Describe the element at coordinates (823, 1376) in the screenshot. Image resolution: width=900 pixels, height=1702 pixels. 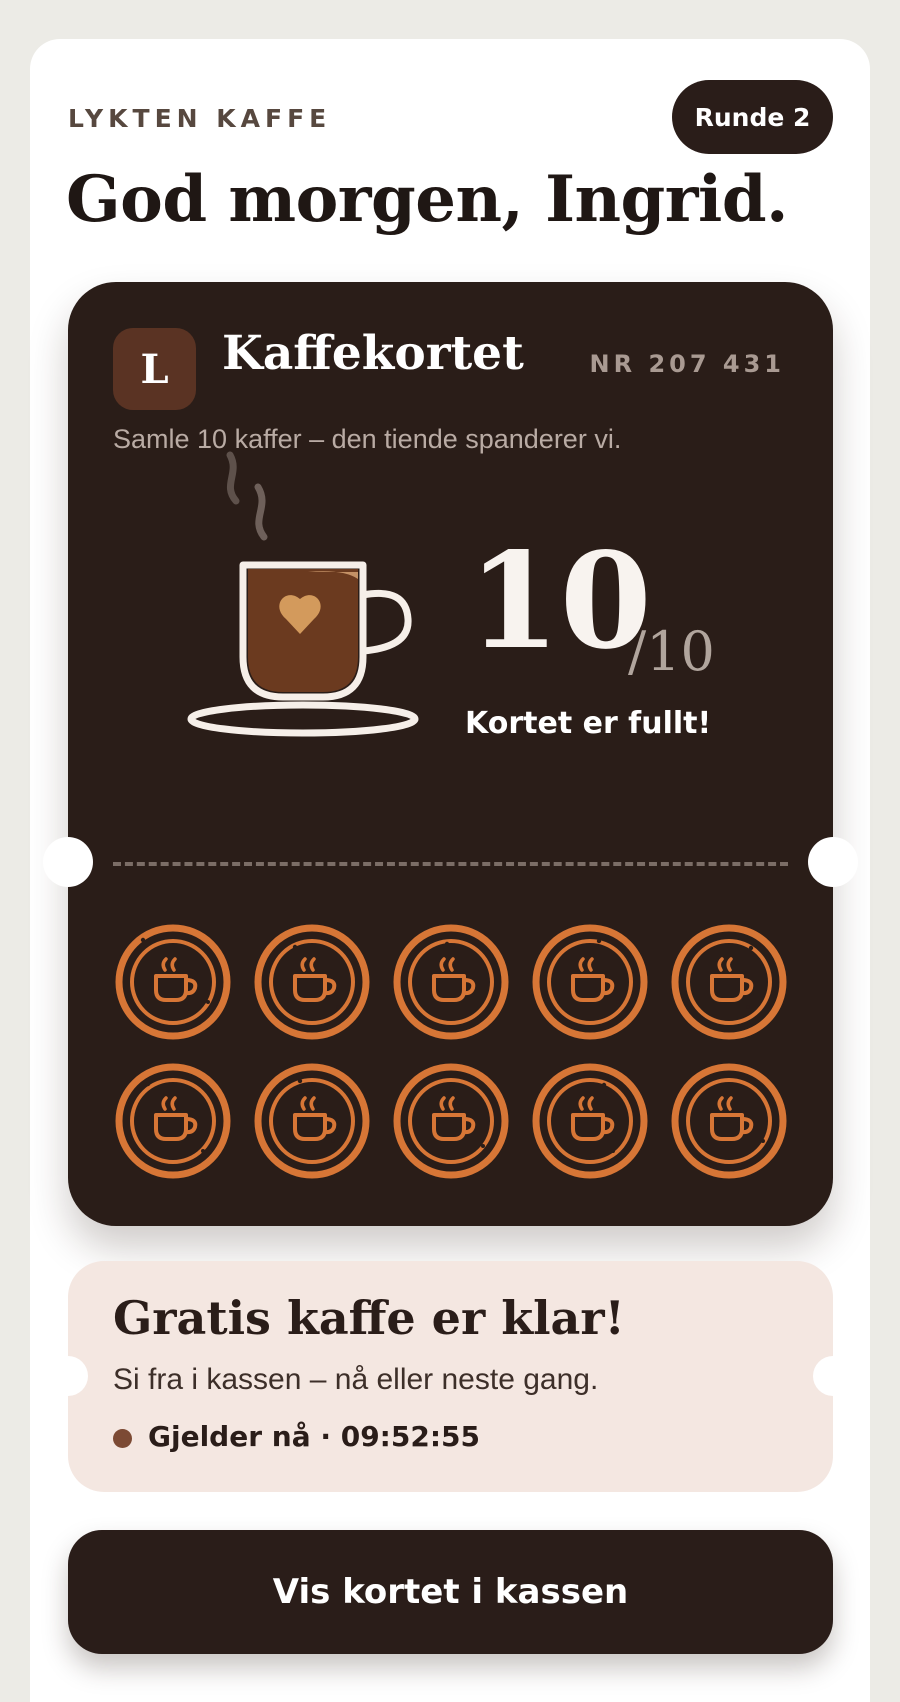
I see `ticket-notch-right` at that location.